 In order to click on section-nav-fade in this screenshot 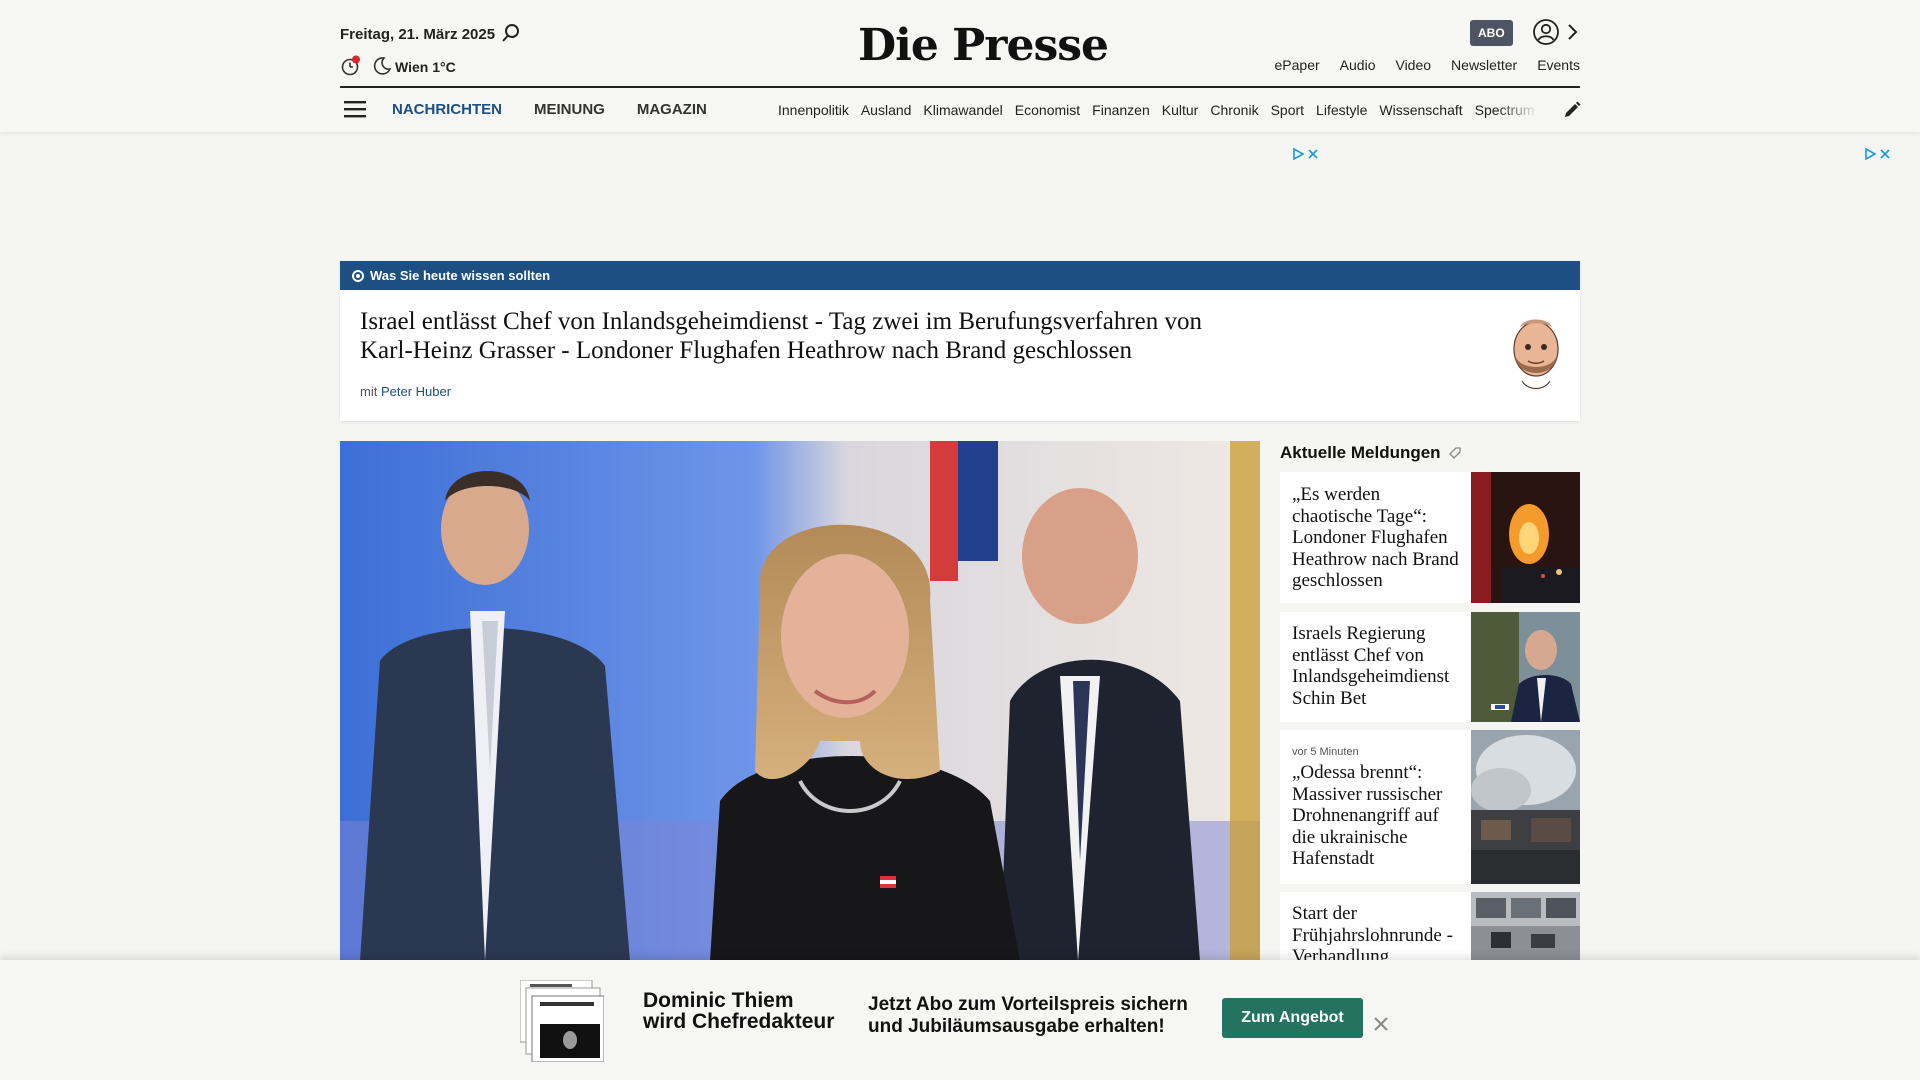, I will do `click(1518, 109)`.